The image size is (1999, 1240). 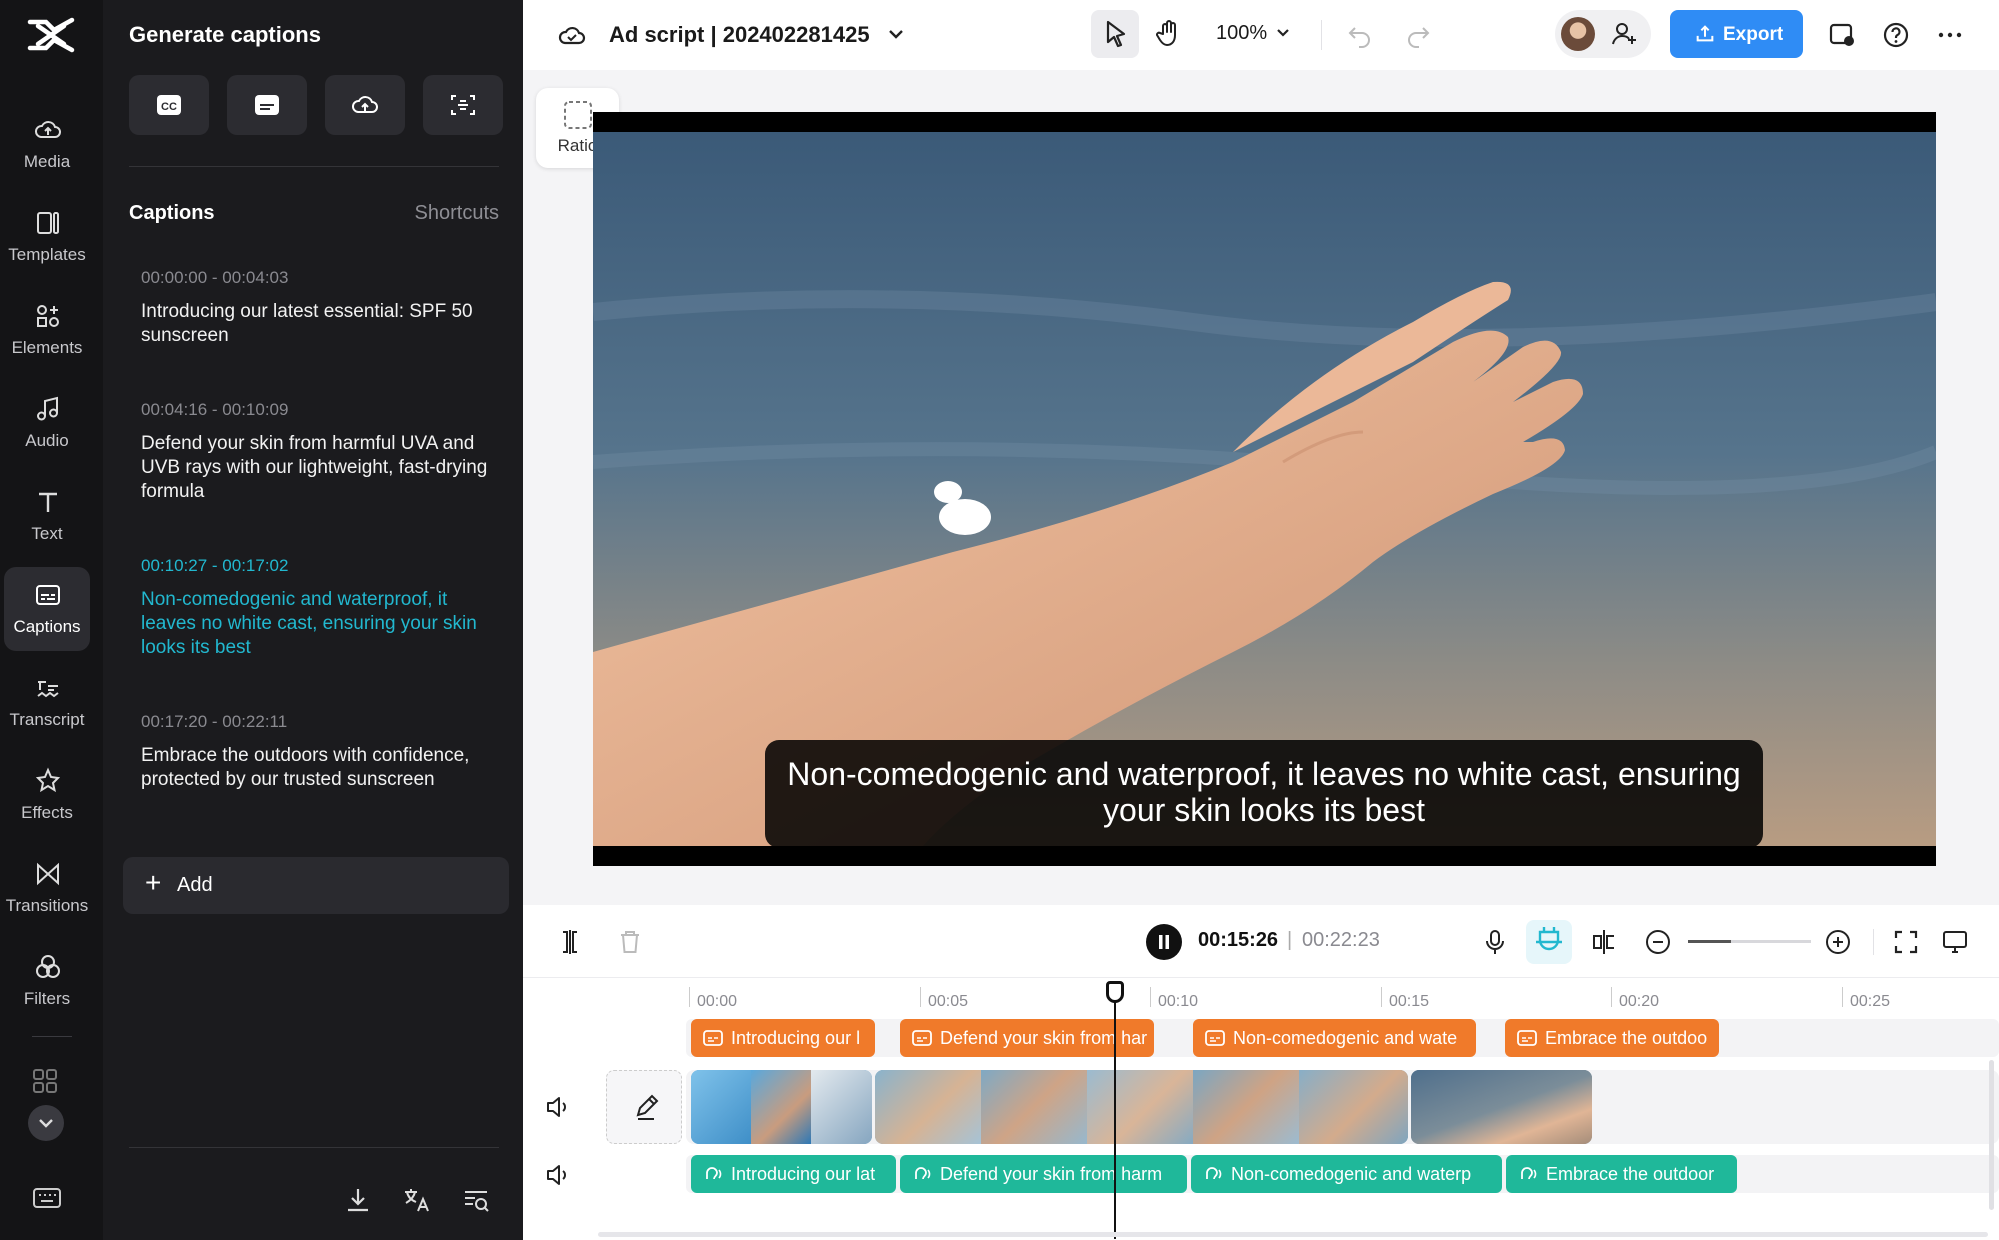 I want to click on rail-item-filters: Filters, so click(x=47, y=981).